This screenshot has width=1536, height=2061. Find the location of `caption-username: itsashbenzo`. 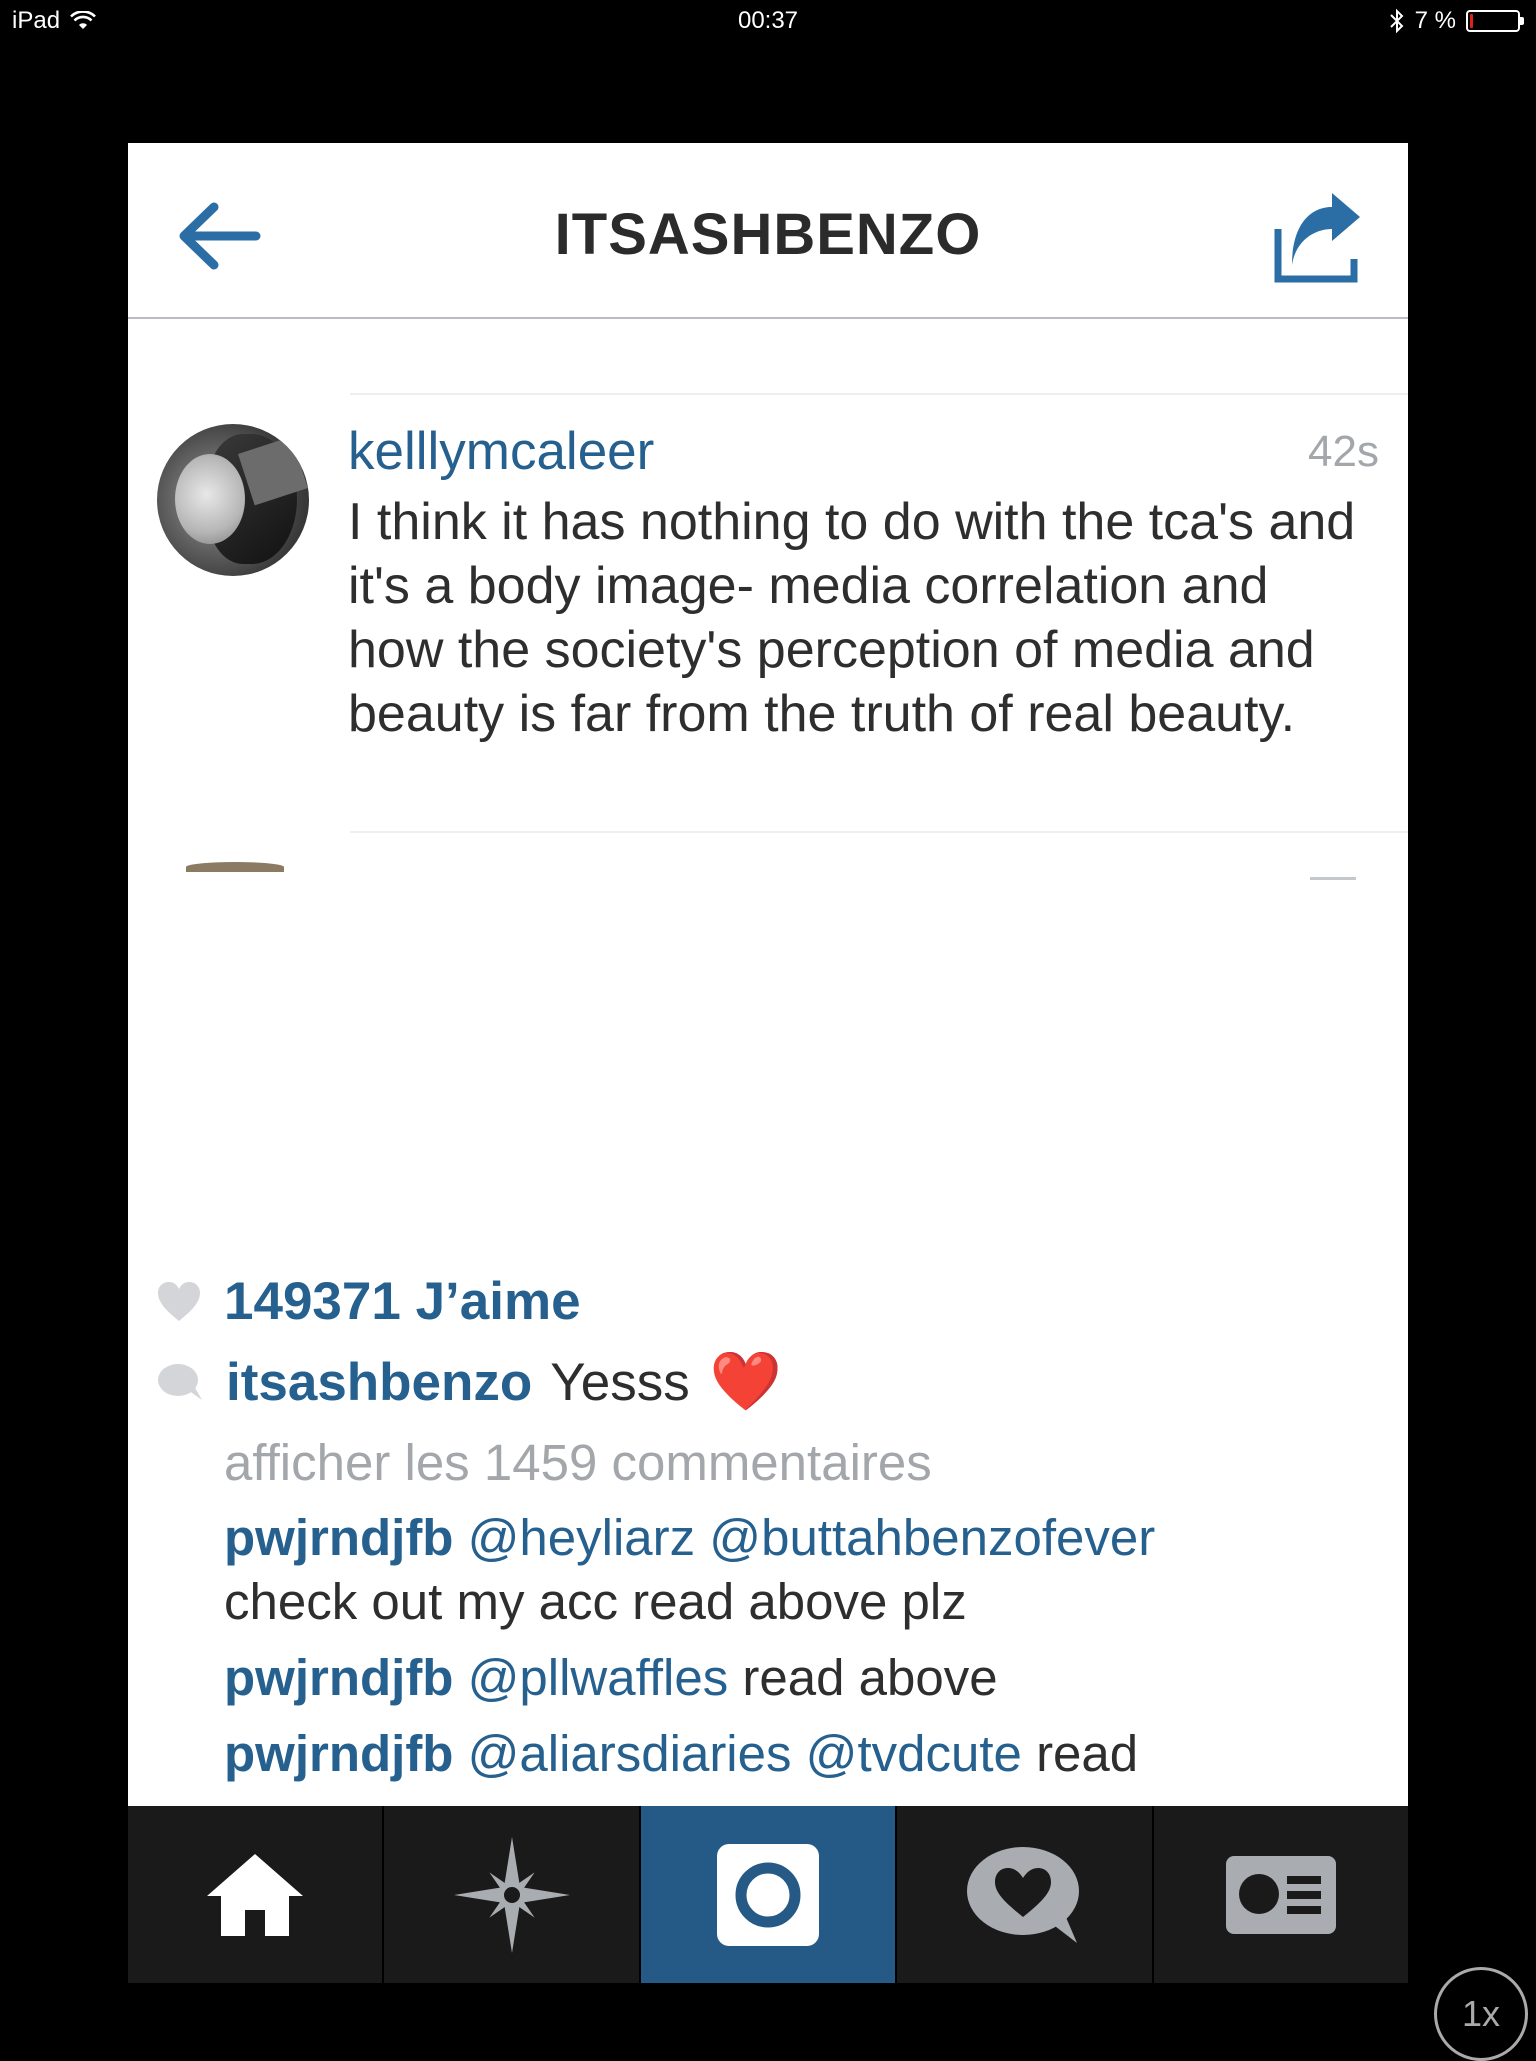

caption-username: itsashbenzo is located at coordinates (379, 1382).